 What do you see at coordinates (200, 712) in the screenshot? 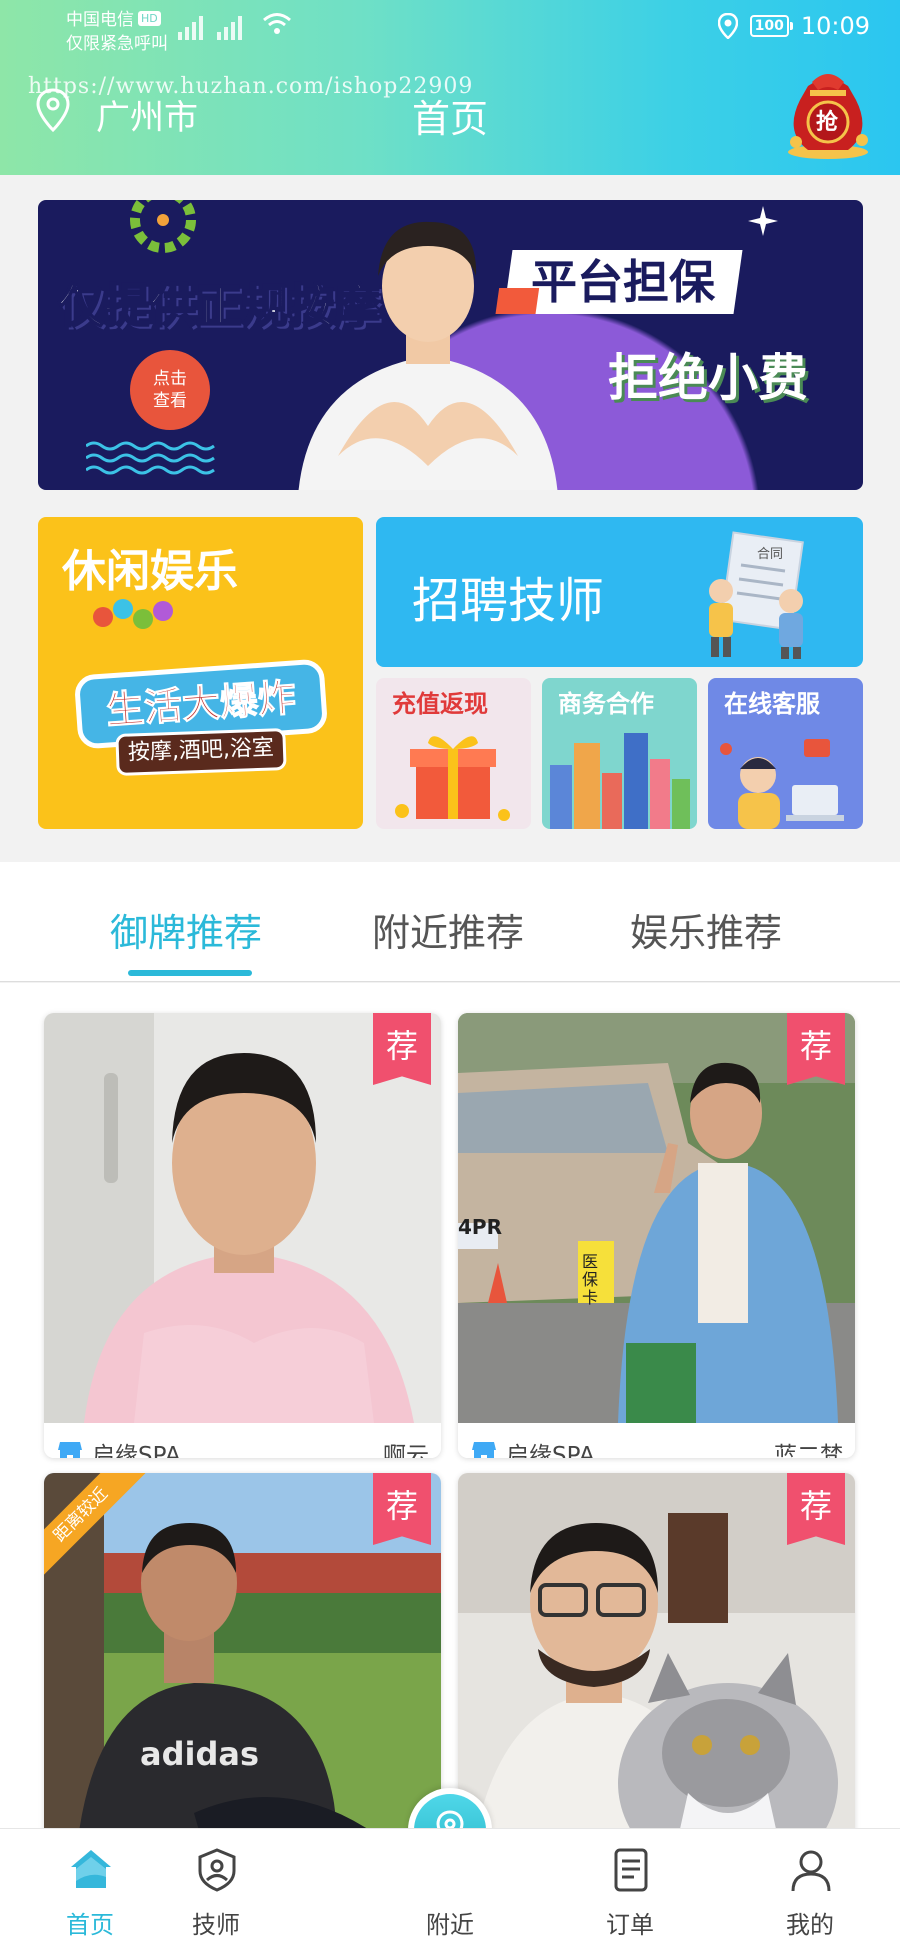
I see `life-bang-sign: 生活大爆炸 按摩,酒吧,浴室` at bounding box center [200, 712].